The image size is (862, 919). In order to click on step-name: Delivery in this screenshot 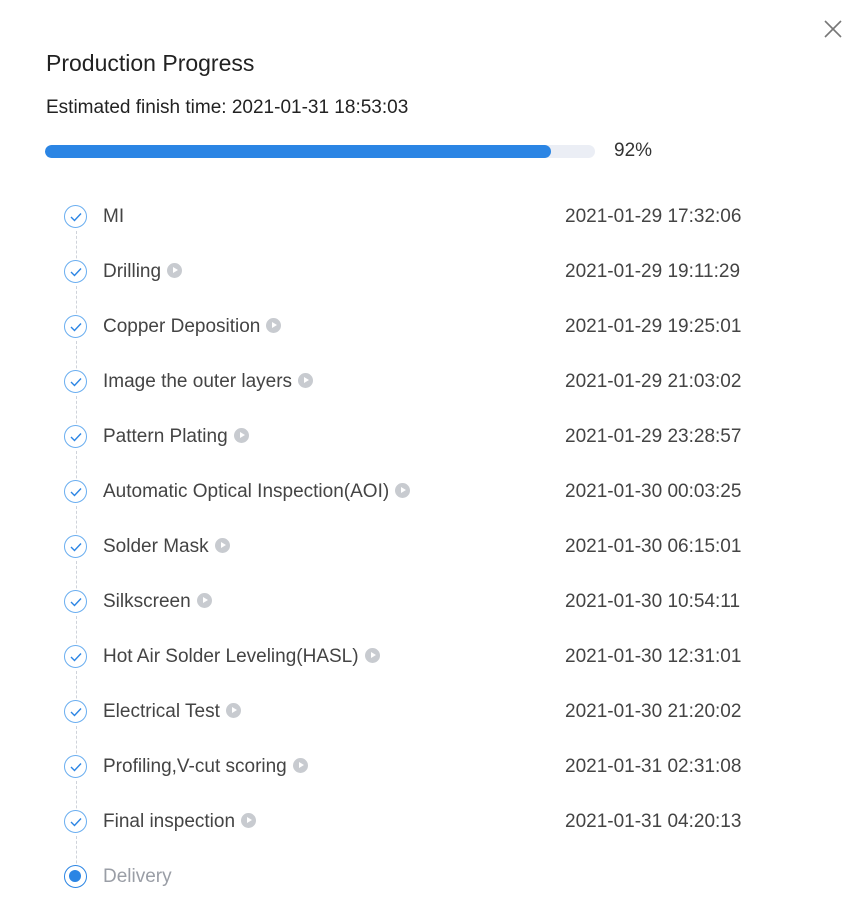, I will do `click(137, 877)`.